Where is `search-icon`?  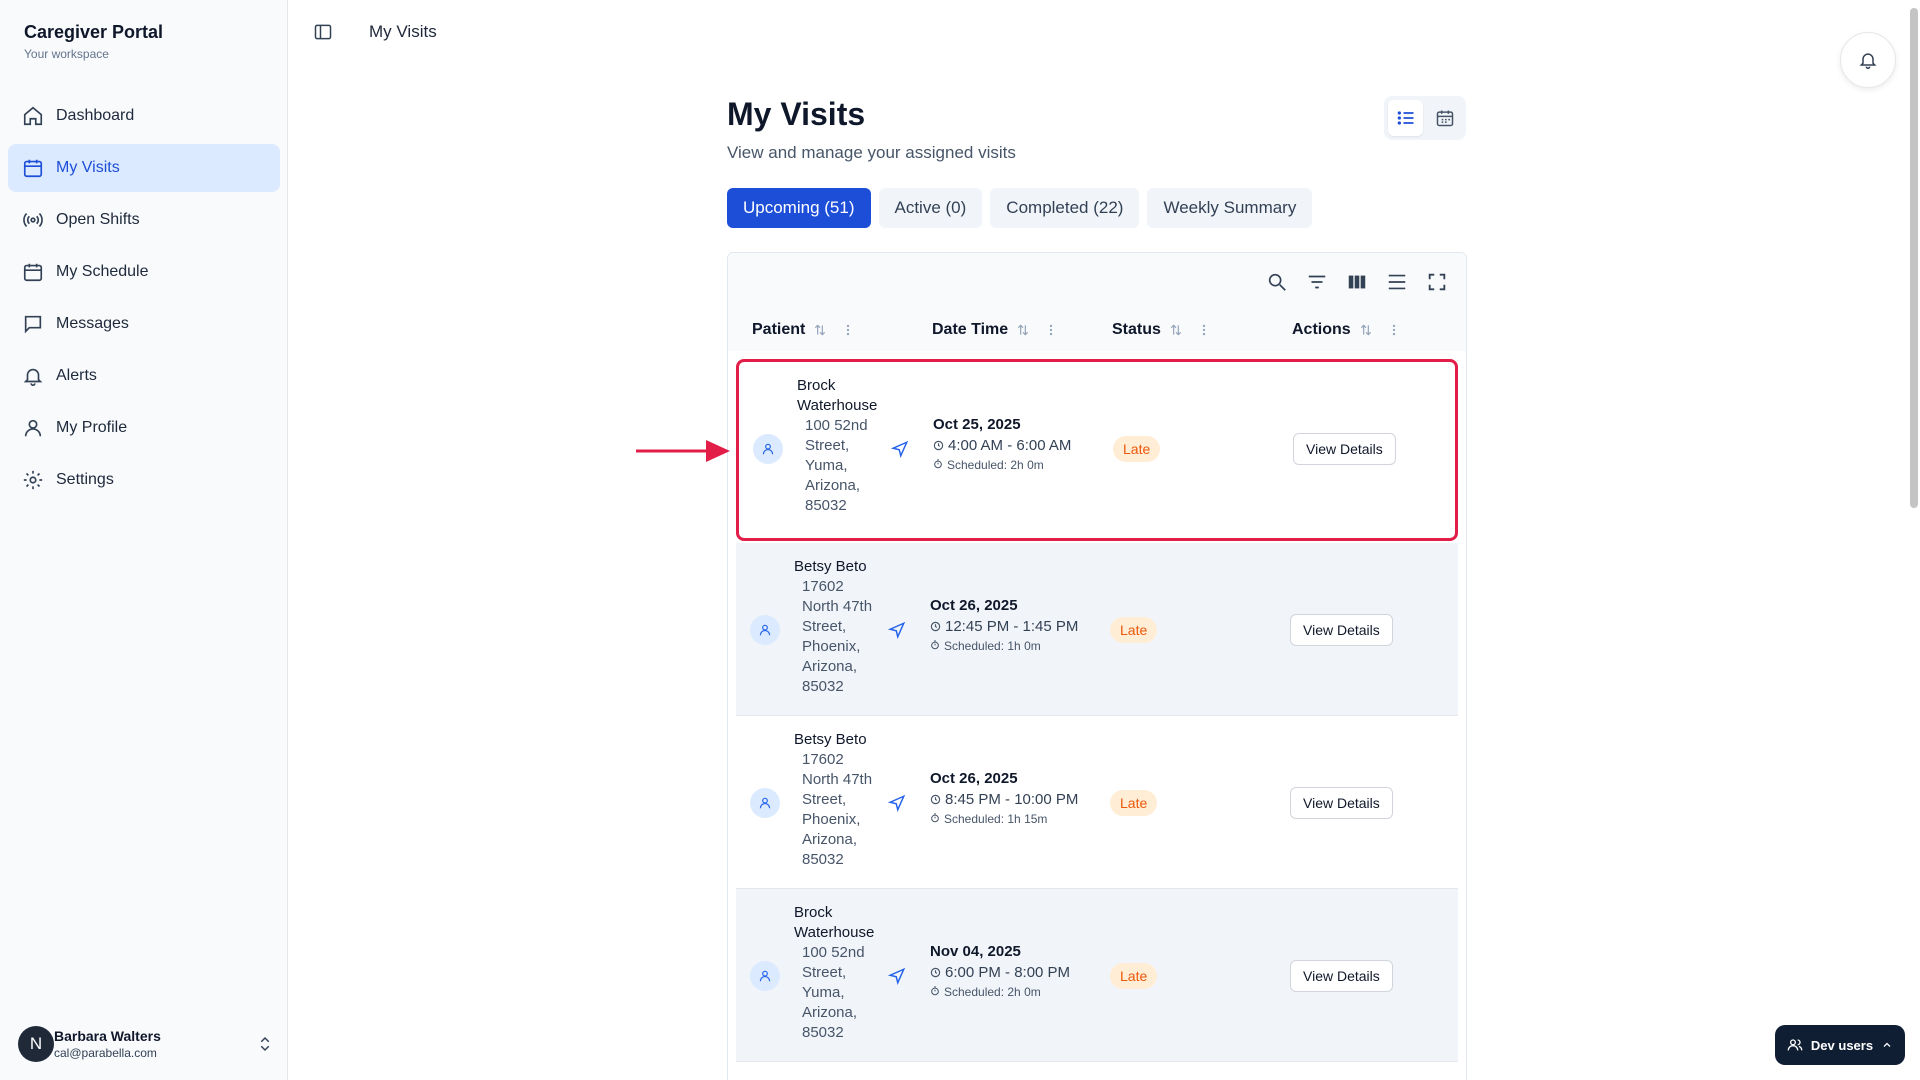 search-icon is located at coordinates (1277, 282).